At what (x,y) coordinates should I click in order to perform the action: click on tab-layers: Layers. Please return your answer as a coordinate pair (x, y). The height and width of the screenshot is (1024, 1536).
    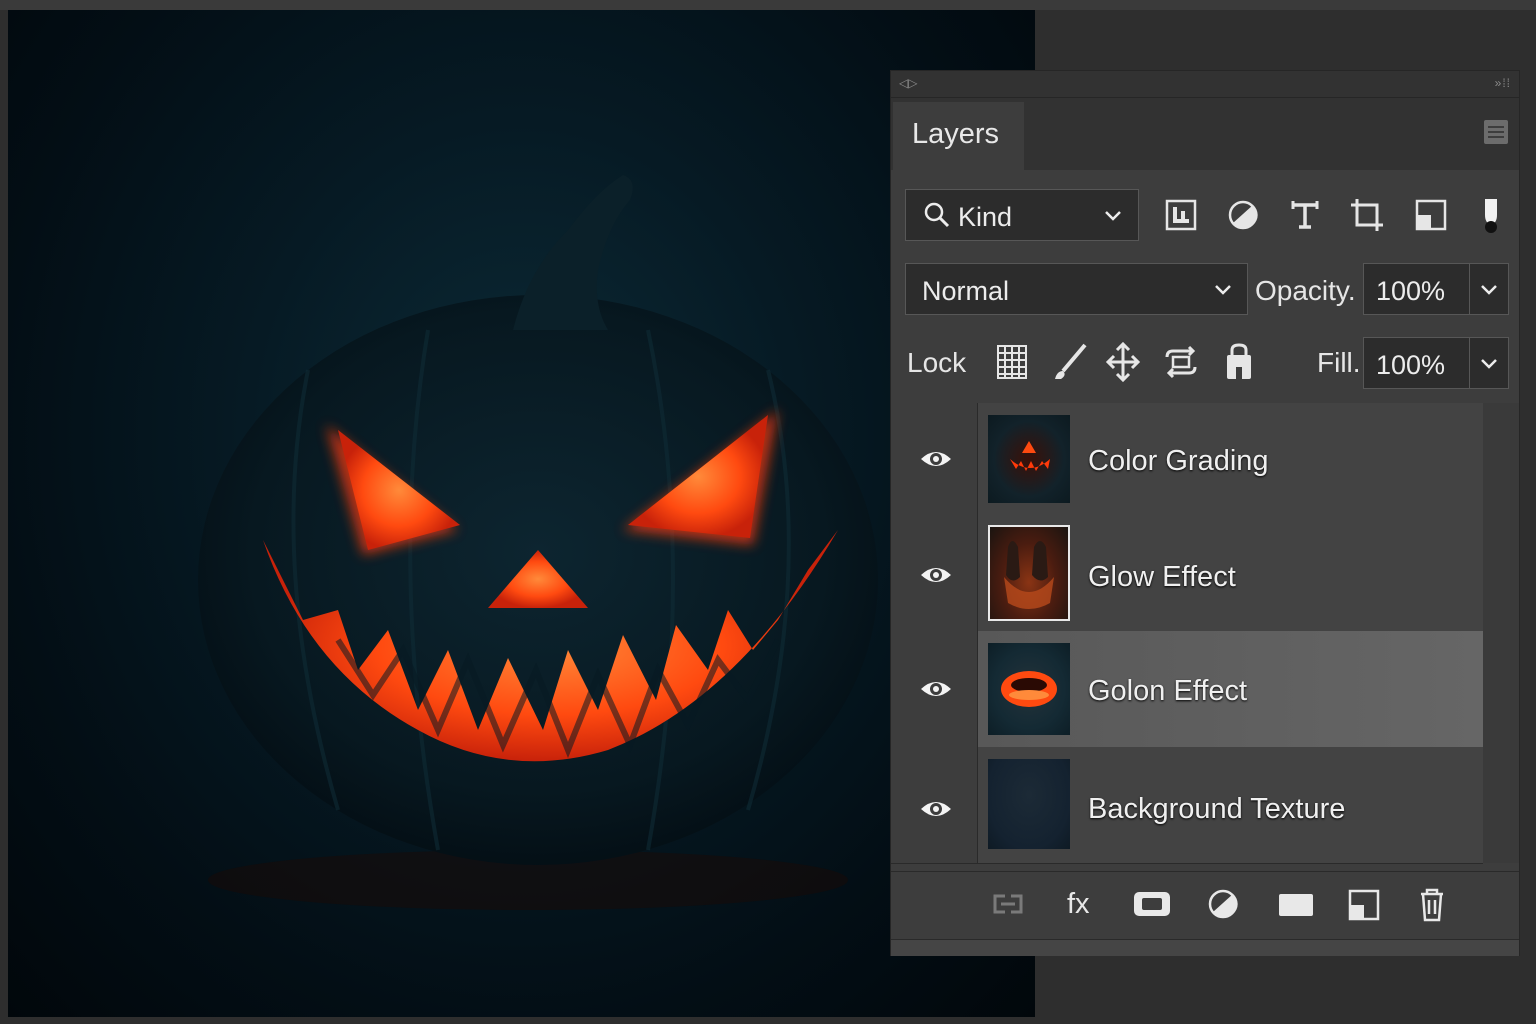
    Looking at the image, I should click on (958, 136).